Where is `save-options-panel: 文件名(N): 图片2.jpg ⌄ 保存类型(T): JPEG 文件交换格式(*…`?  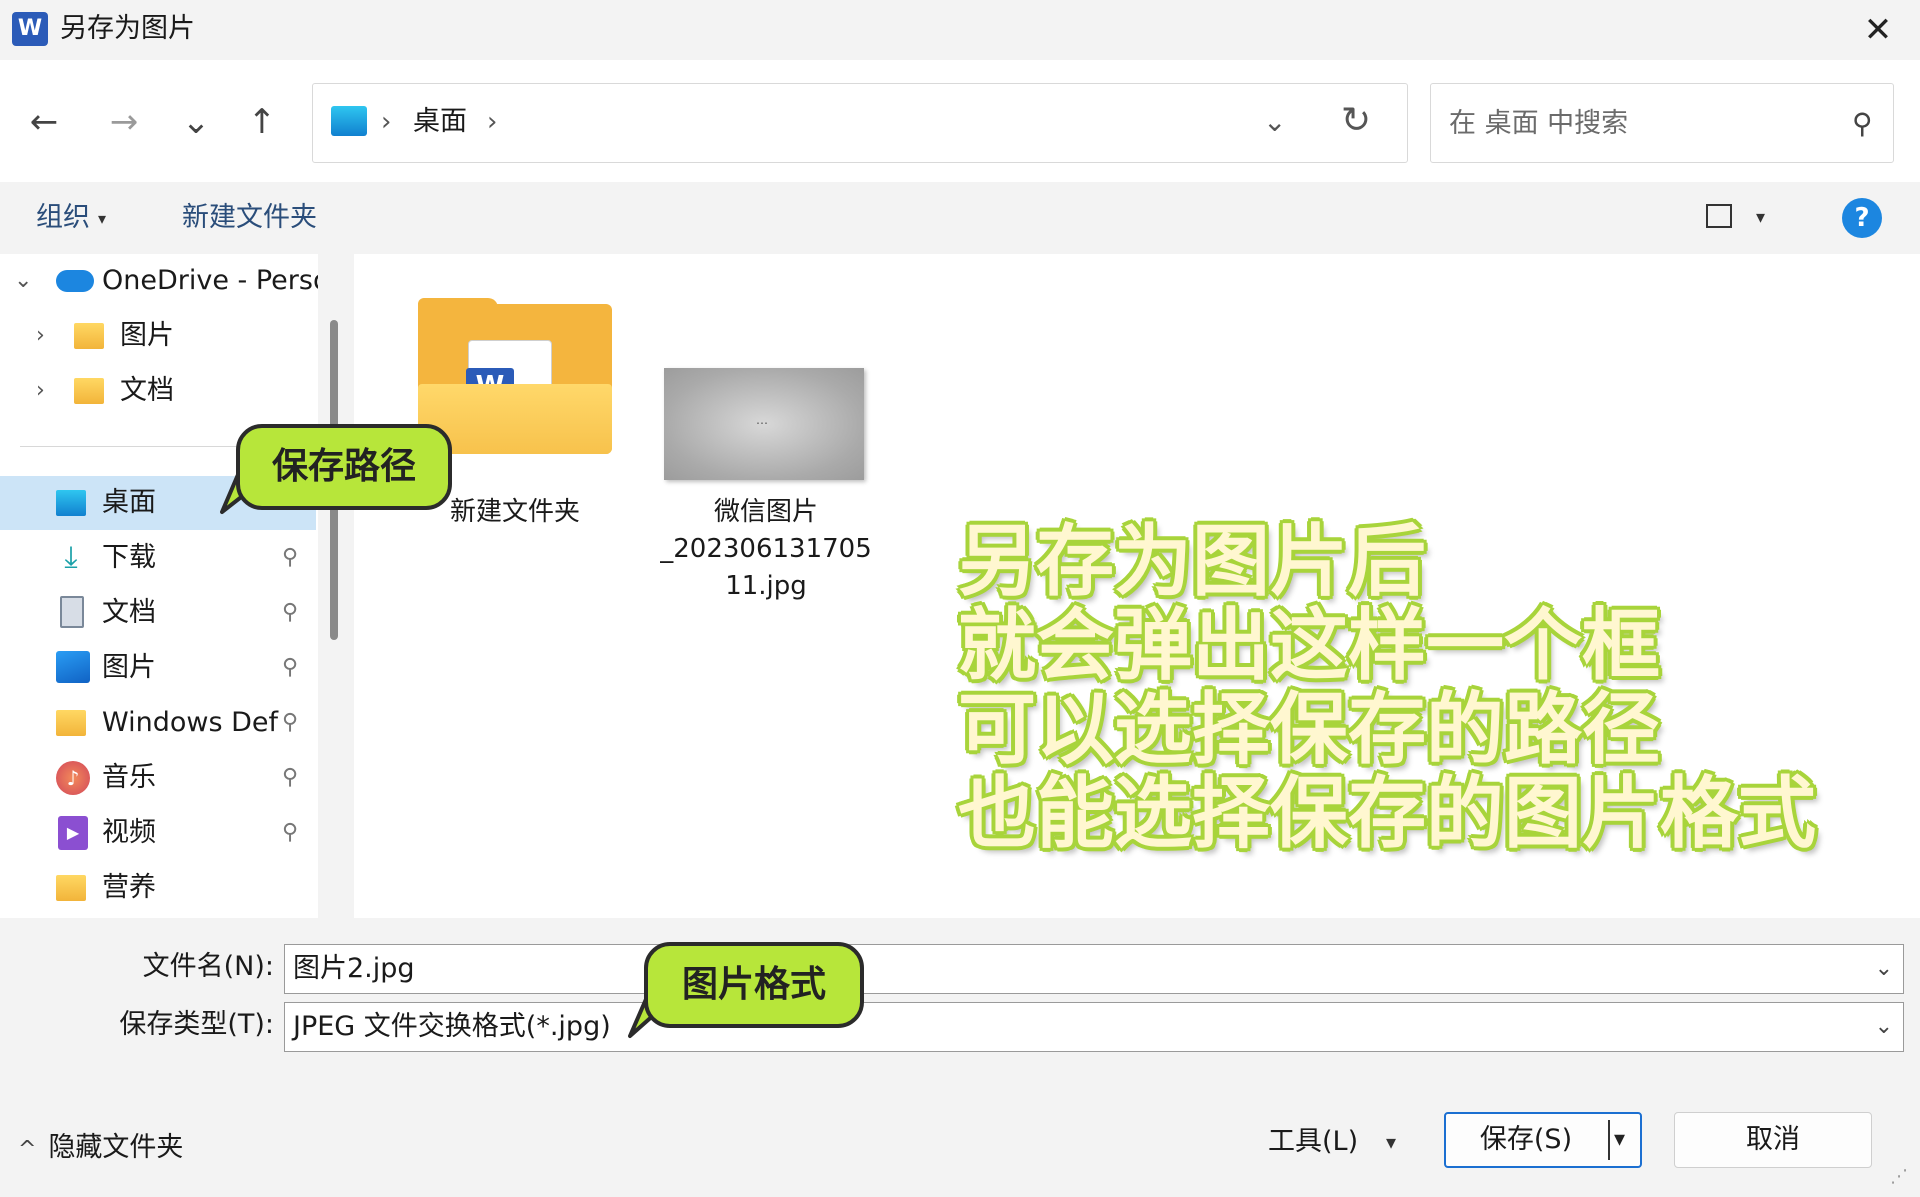 save-options-panel: 文件名(N): 图片2.jpg ⌄ 保存类型(T): JPEG 文件交换格式(*… is located at coordinates (960, 993).